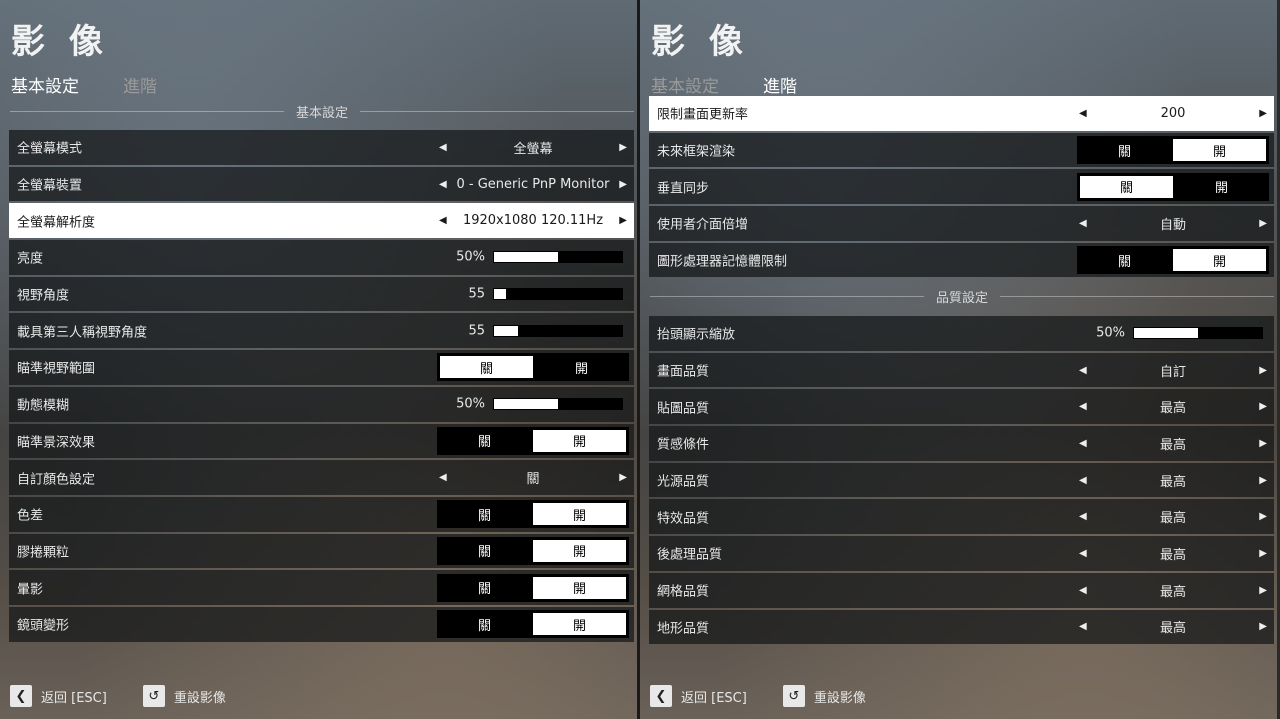 This screenshot has height=719, width=1280. I want to click on option-selector: ◀ 1920x1080 120.11Hz ▶, so click(533, 220).